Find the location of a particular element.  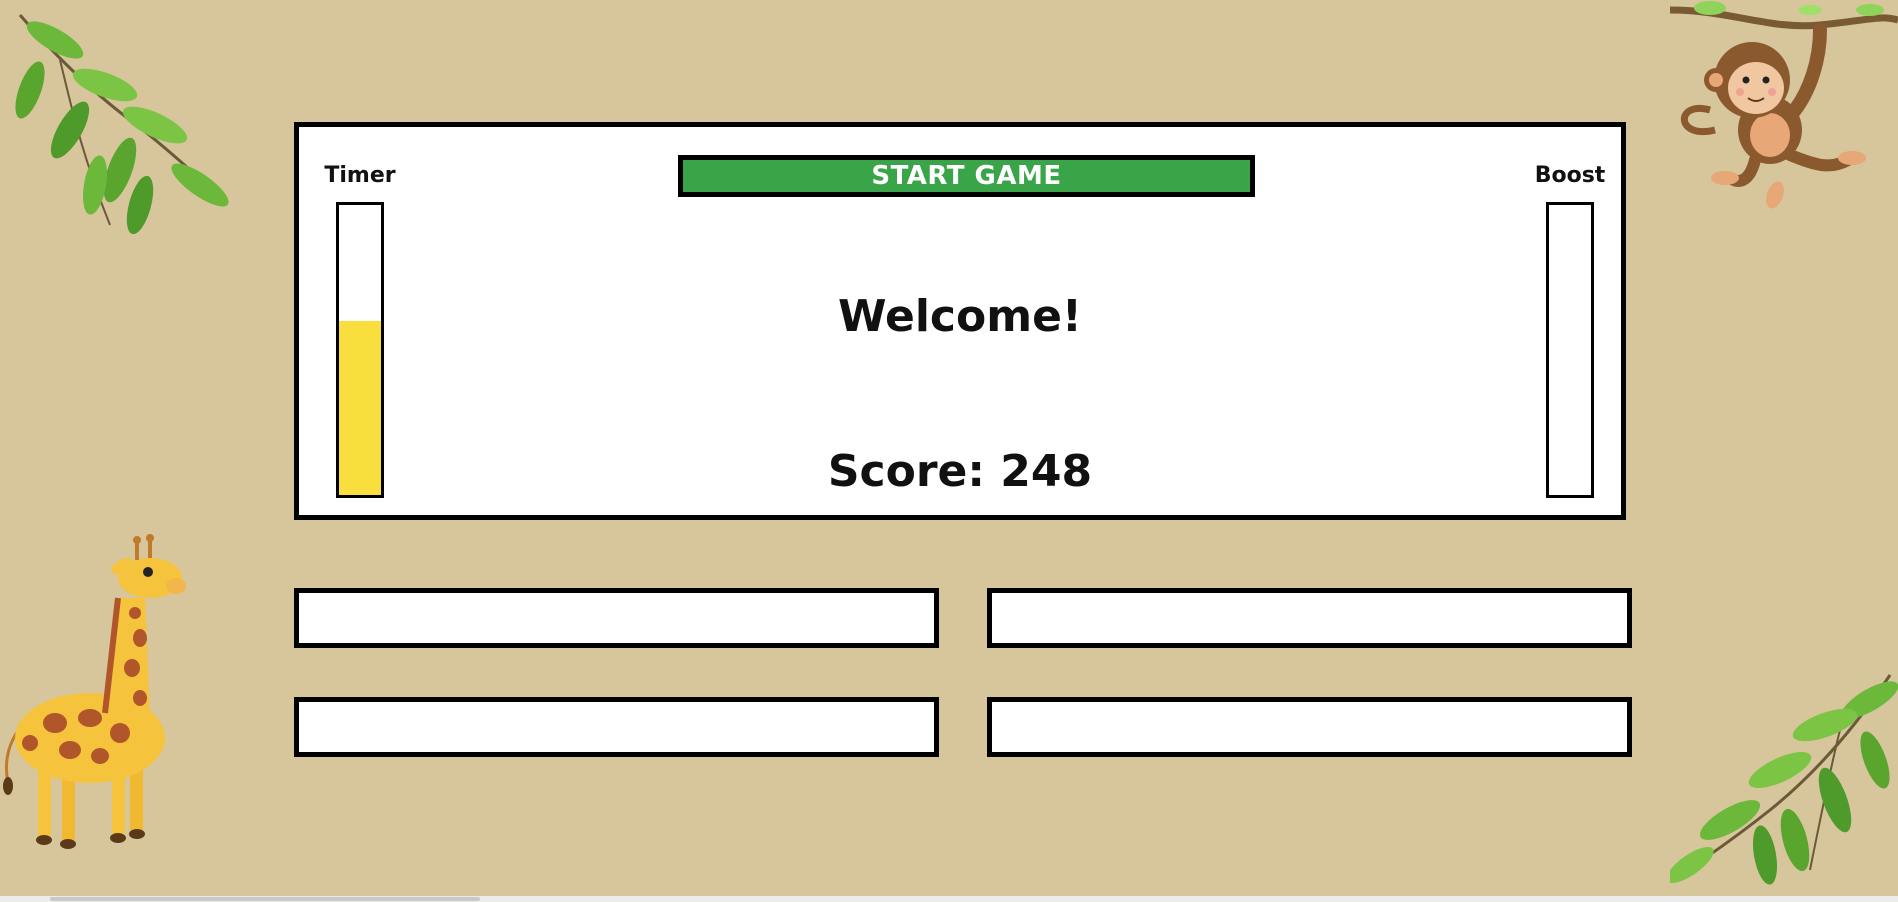

leaf-branch-bottom-right is located at coordinates (1784, 779).